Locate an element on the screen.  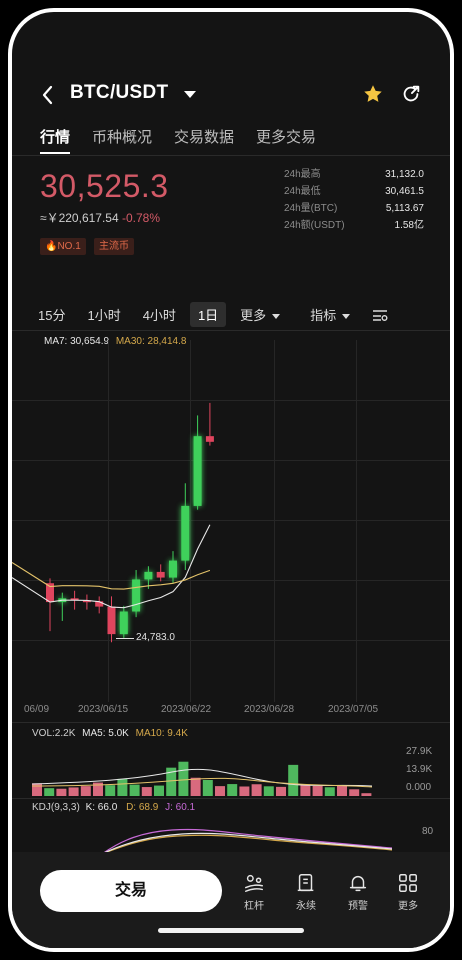
stat-label: 24h最低 is located at coordinates (302, 191).